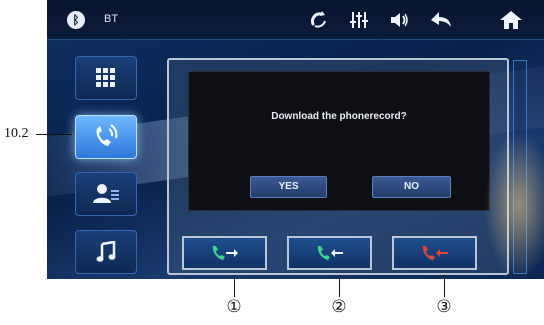  What do you see at coordinates (399, 20) in the screenshot?
I see `volume-icon` at bounding box center [399, 20].